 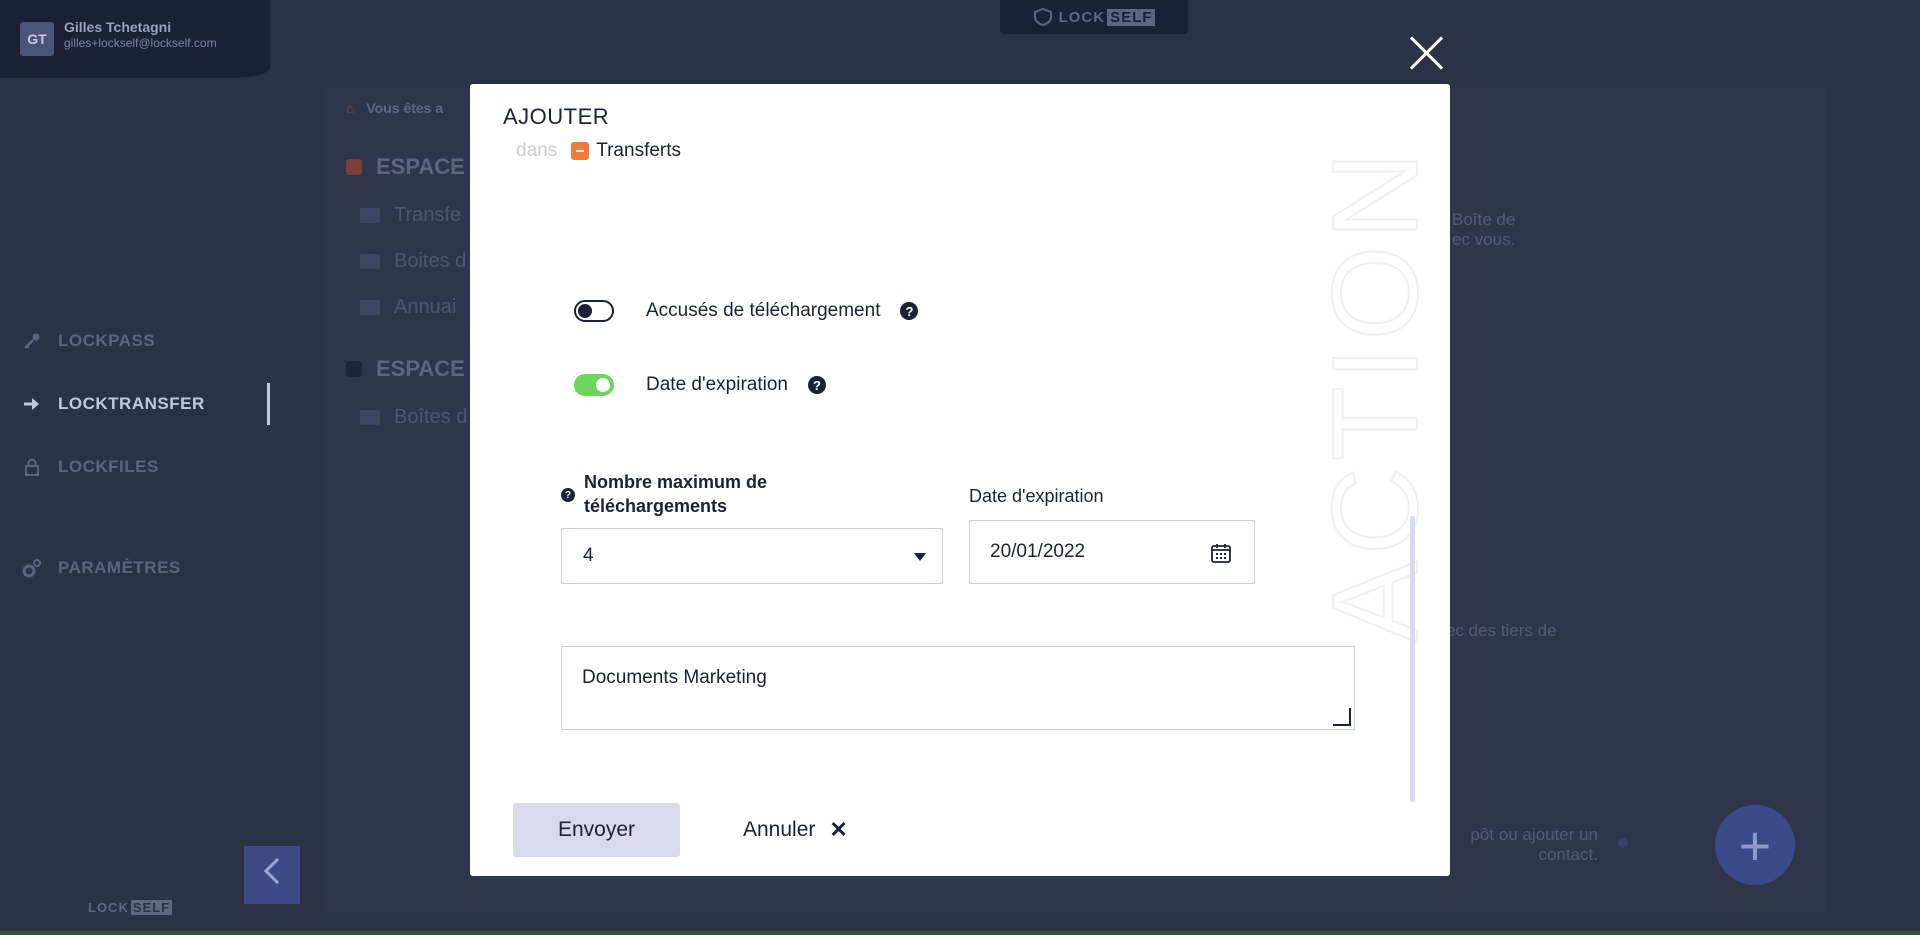 I want to click on avatar: GT, so click(x=37, y=39).